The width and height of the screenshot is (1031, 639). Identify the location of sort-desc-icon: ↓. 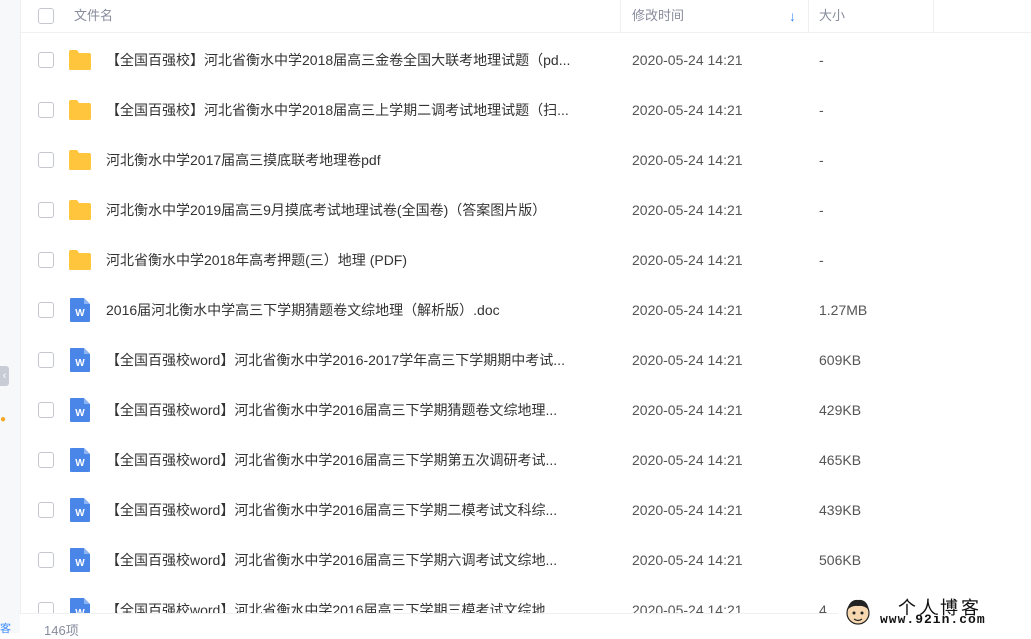
(792, 16).